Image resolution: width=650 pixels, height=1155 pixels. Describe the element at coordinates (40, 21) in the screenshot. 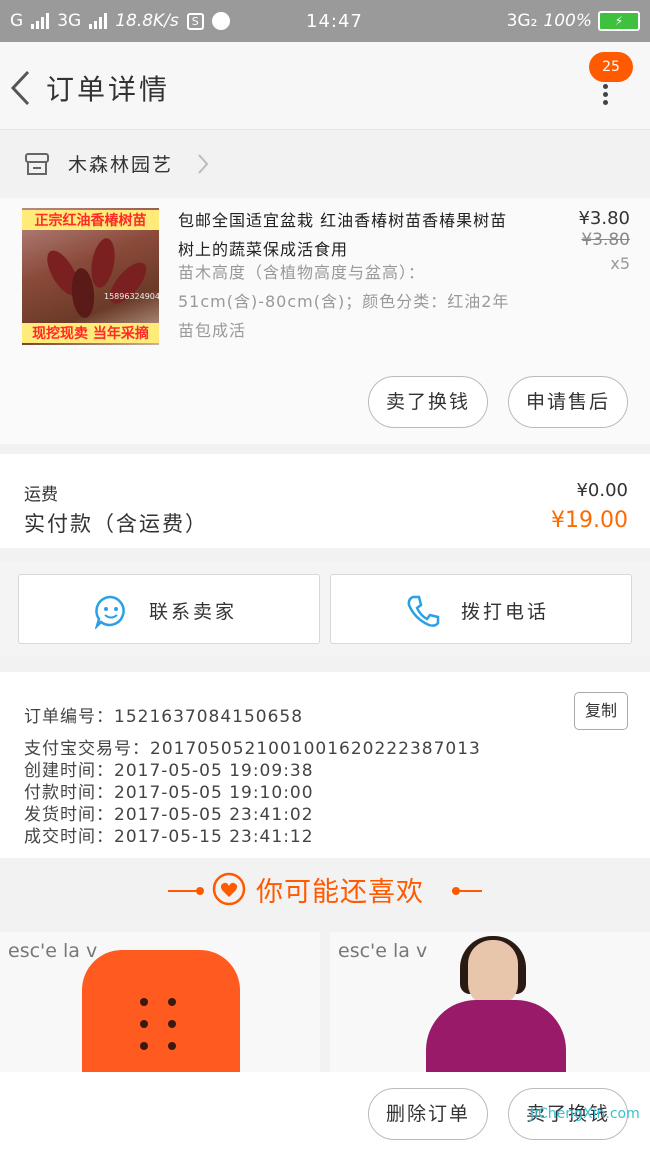

I see `signal-icon` at that location.